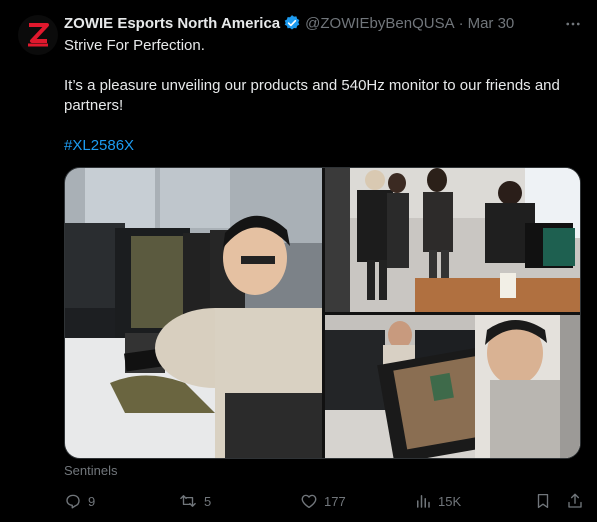  I want to click on retweet-button: 5, so click(194, 501).